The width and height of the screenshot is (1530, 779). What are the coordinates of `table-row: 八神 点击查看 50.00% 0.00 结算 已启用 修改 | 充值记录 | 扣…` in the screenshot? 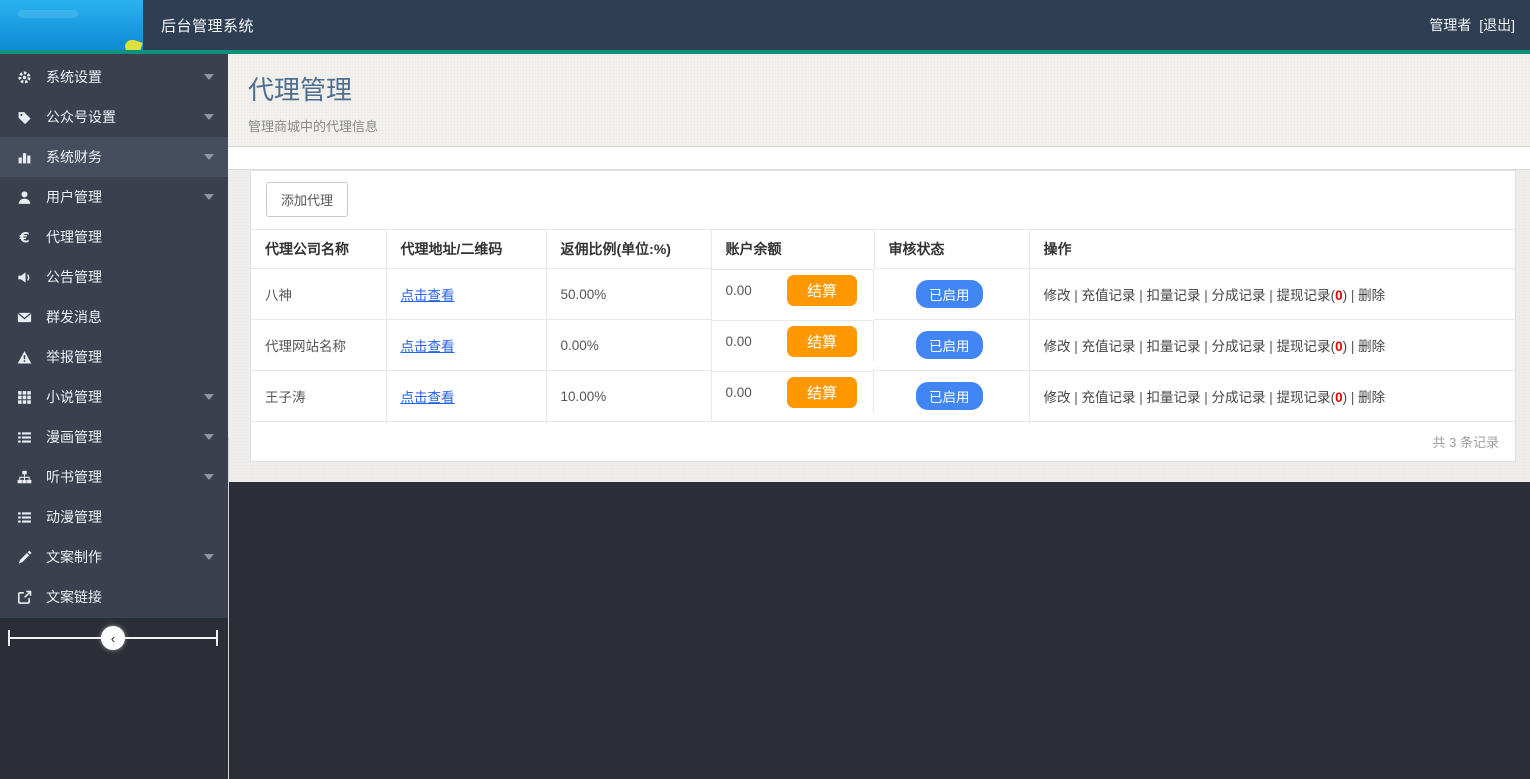 It's located at (883, 294).